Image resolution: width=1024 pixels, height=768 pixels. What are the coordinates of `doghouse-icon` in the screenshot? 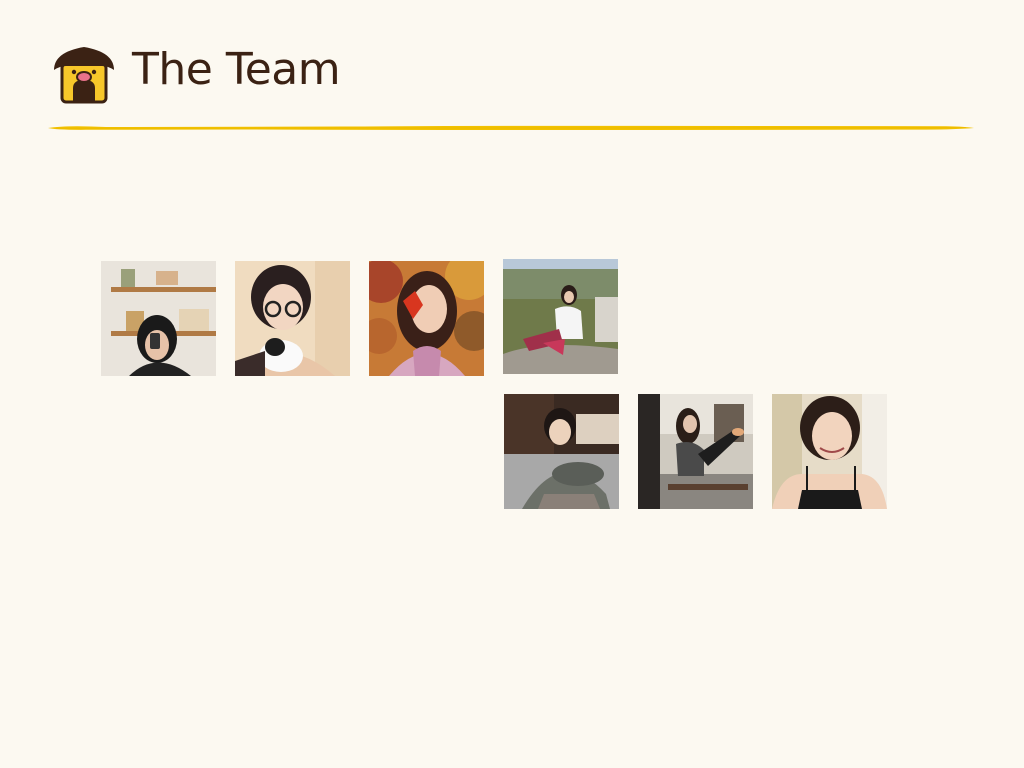 It's located at (84, 74).